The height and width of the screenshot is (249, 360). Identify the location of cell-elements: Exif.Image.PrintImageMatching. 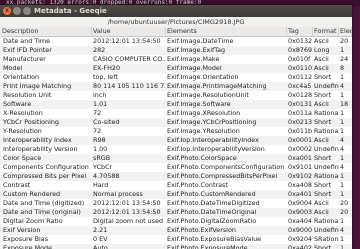
(217, 86).